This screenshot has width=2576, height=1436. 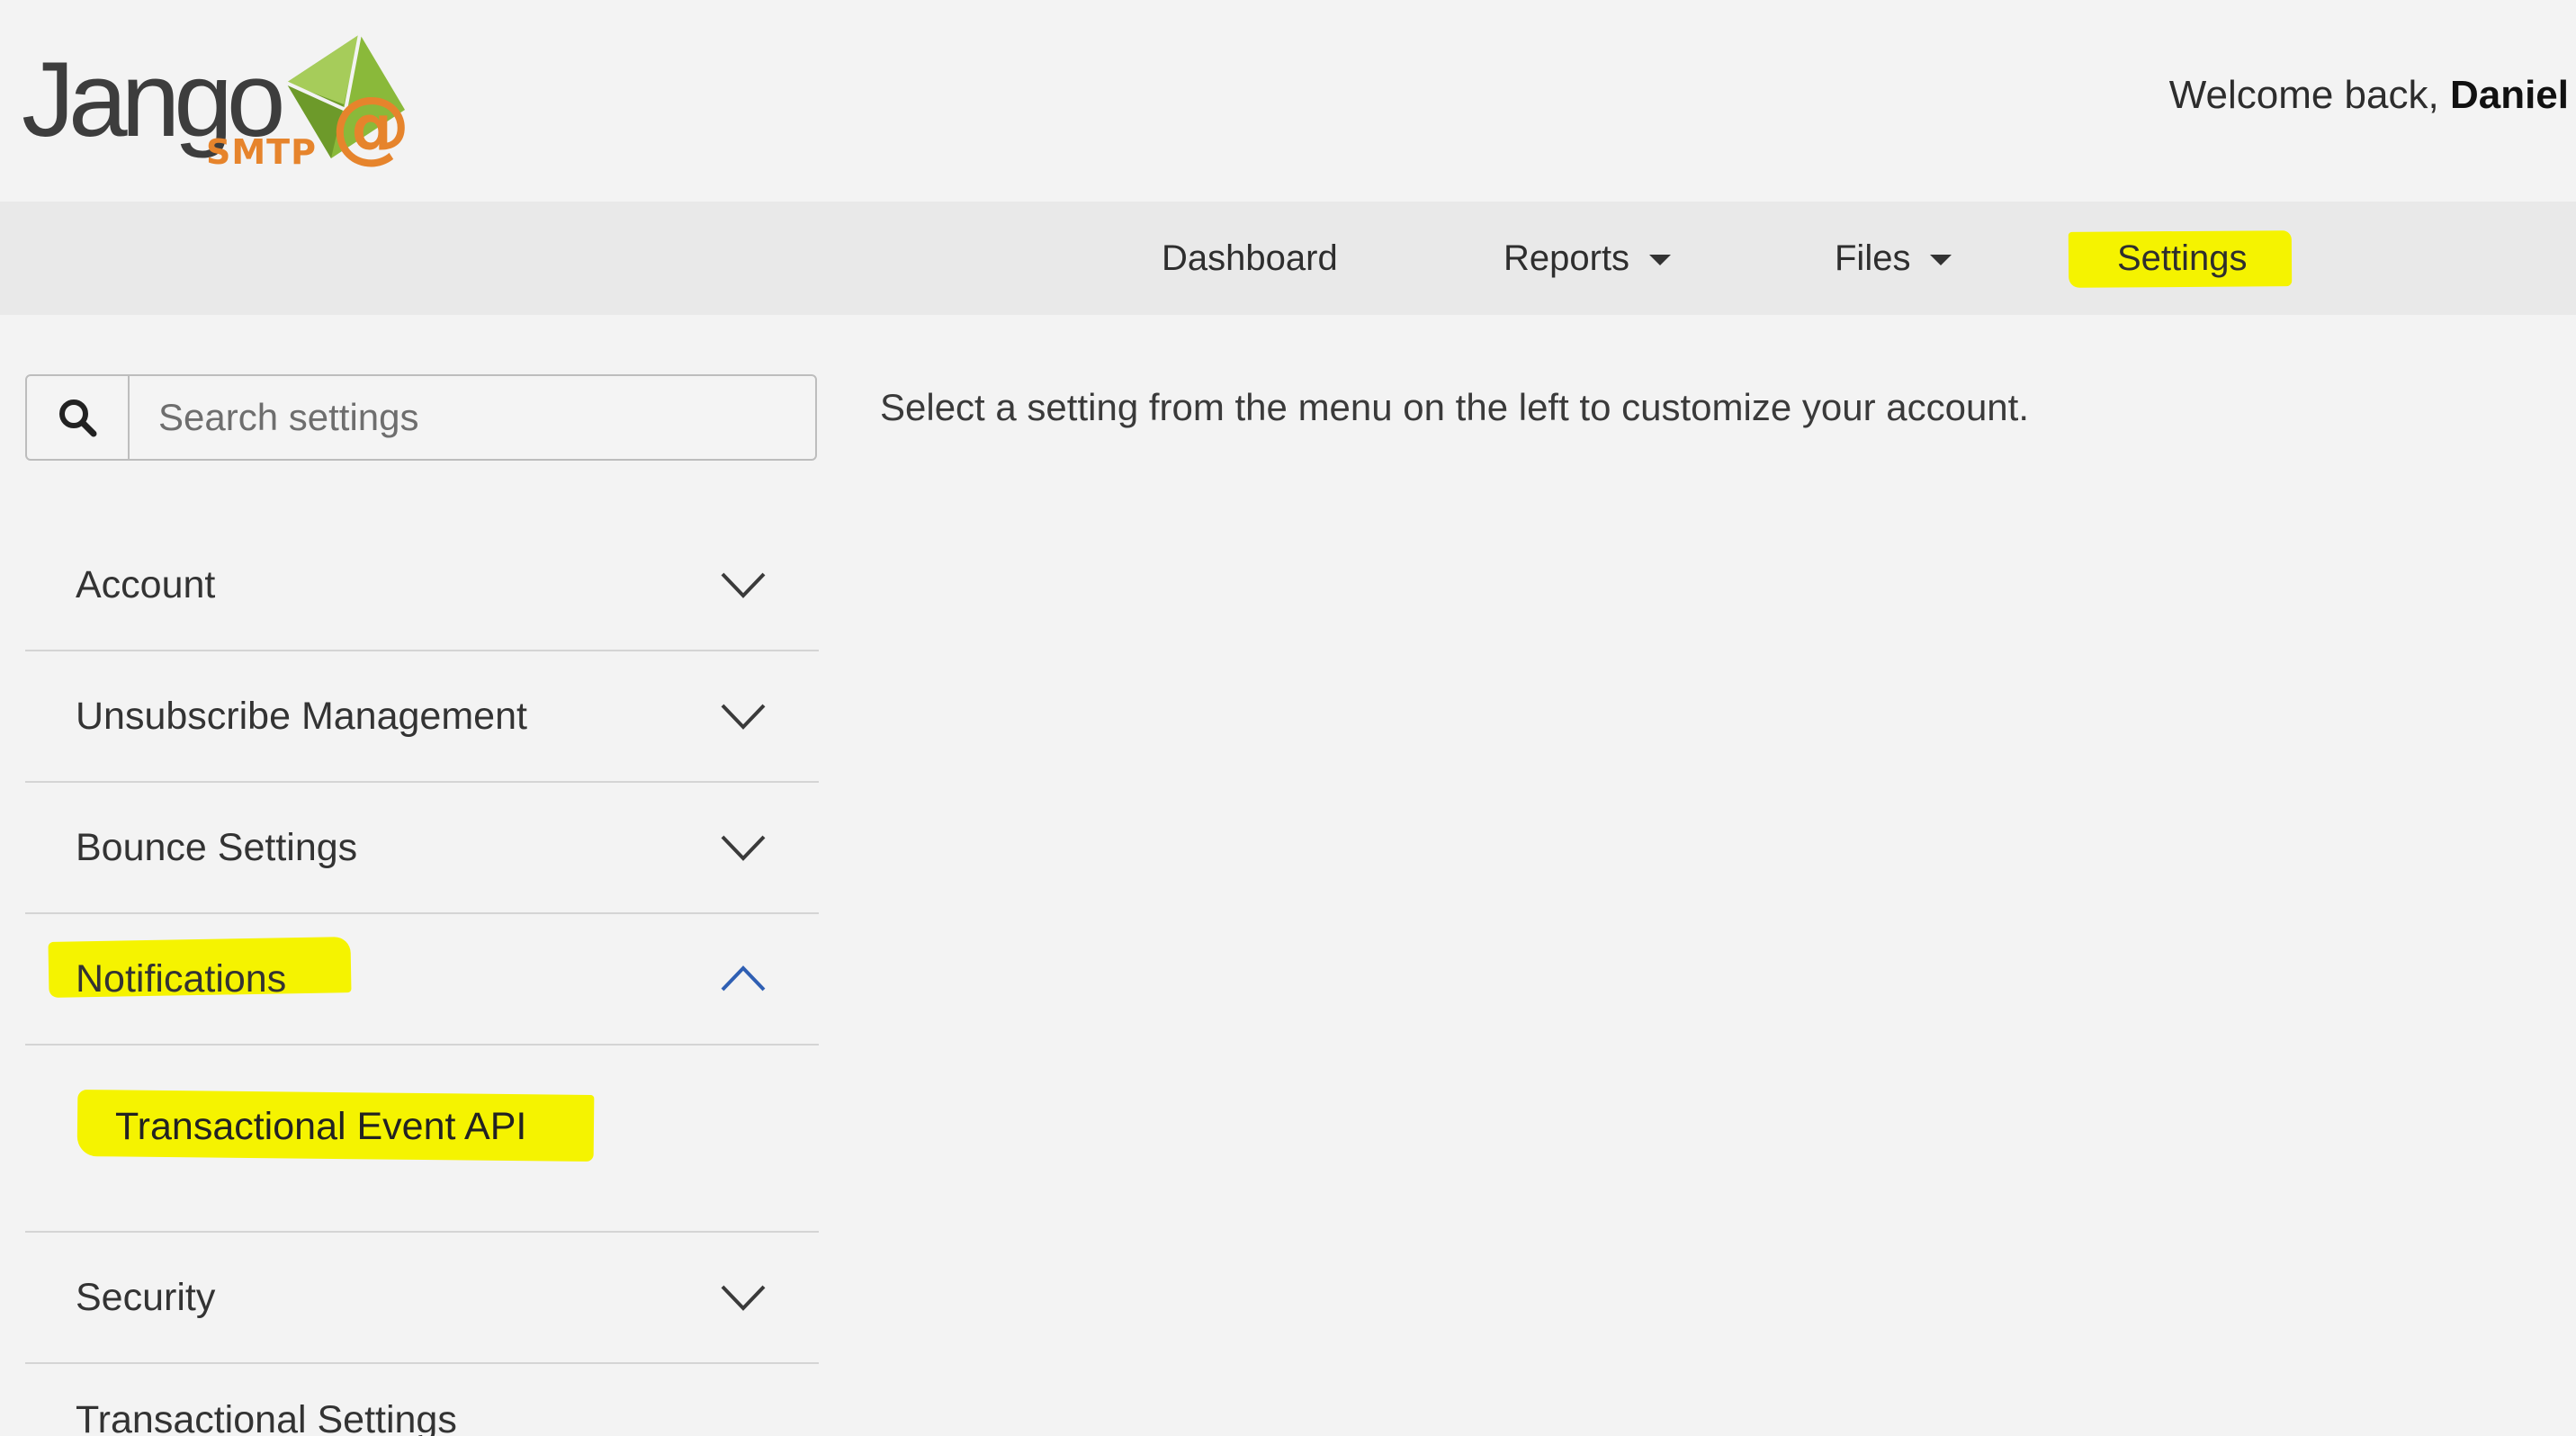 What do you see at coordinates (146, 584) in the screenshot?
I see `menu-item-label: Account` at bounding box center [146, 584].